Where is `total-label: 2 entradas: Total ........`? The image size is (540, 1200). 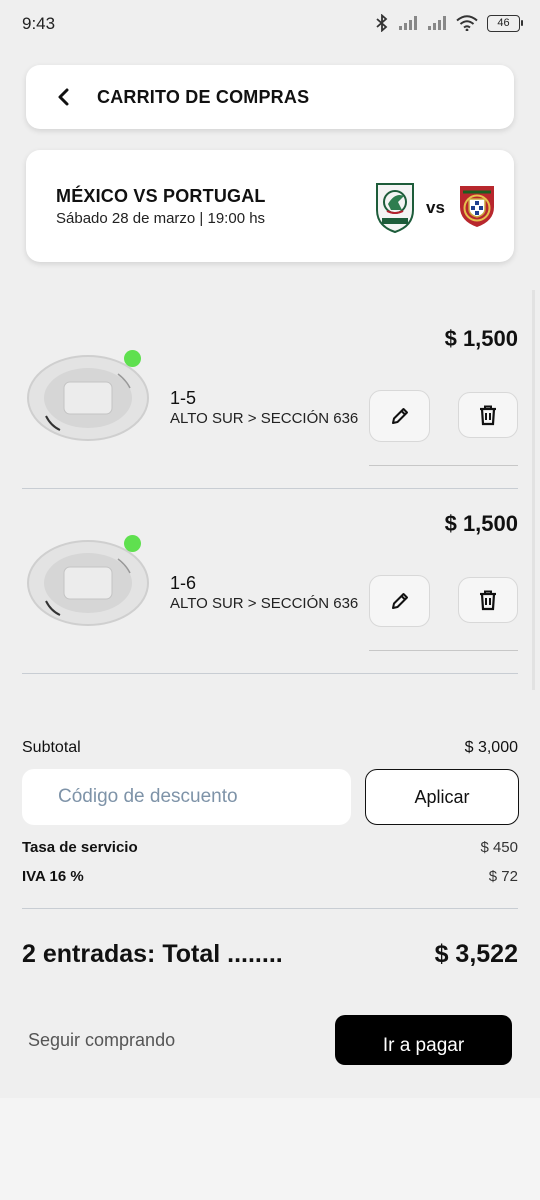
total-label: 2 entradas: Total ........ is located at coordinates (152, 954).